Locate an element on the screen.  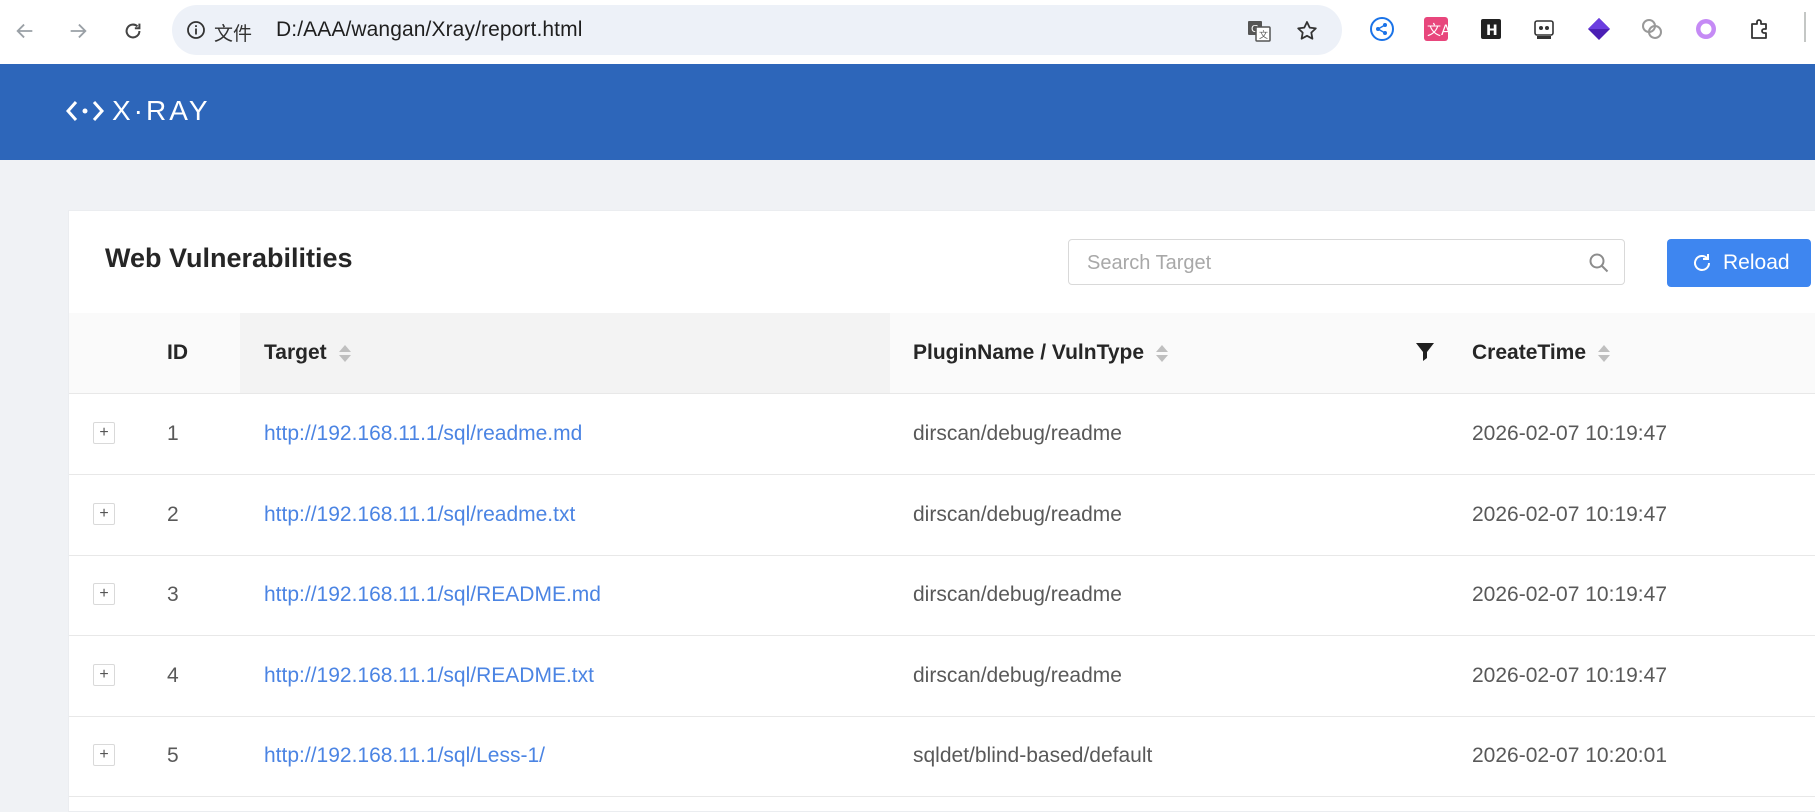
filter-icon is located at coordinates (1425, 352).